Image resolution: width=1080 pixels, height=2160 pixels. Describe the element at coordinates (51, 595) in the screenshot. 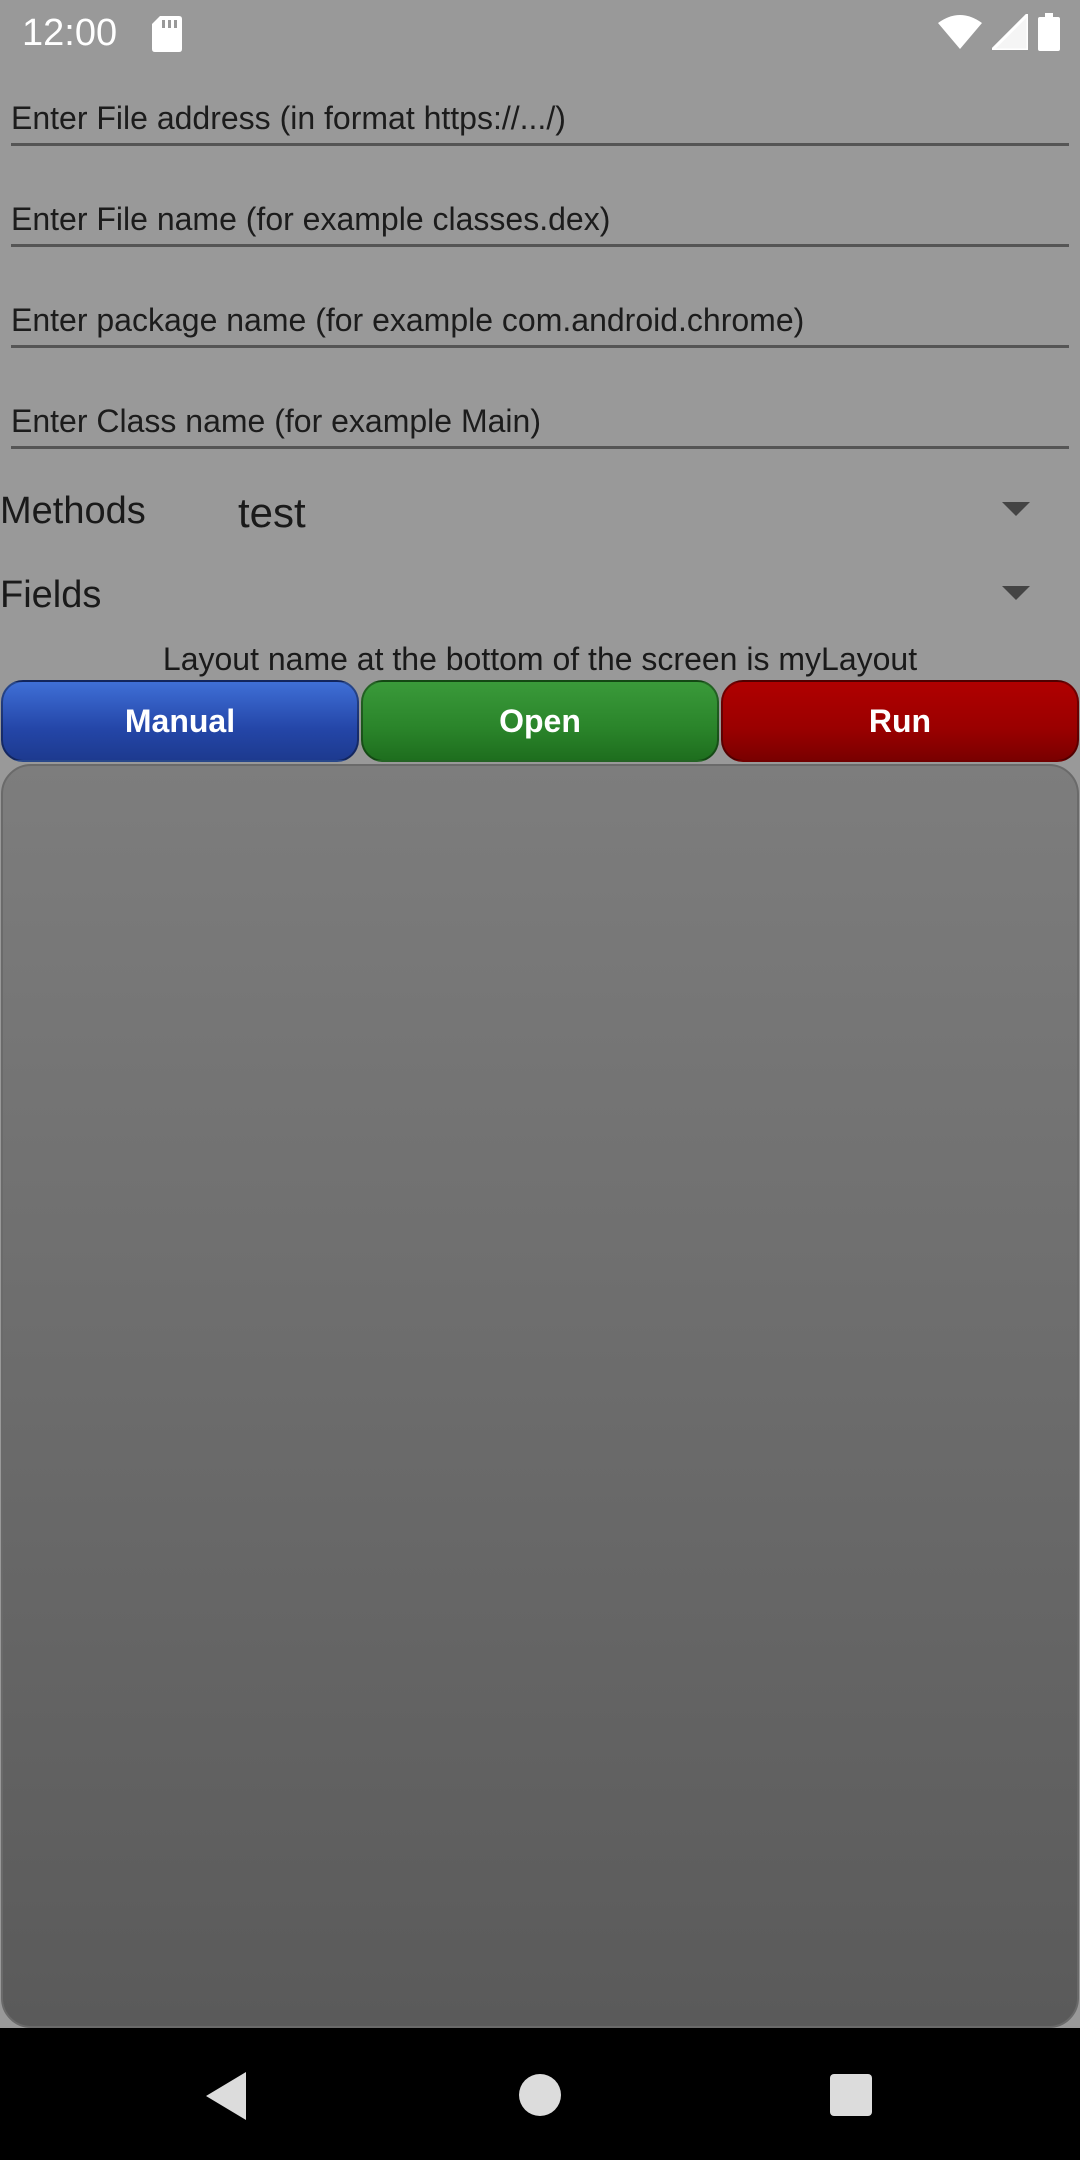

I see `fields-label: Fields` at that location.